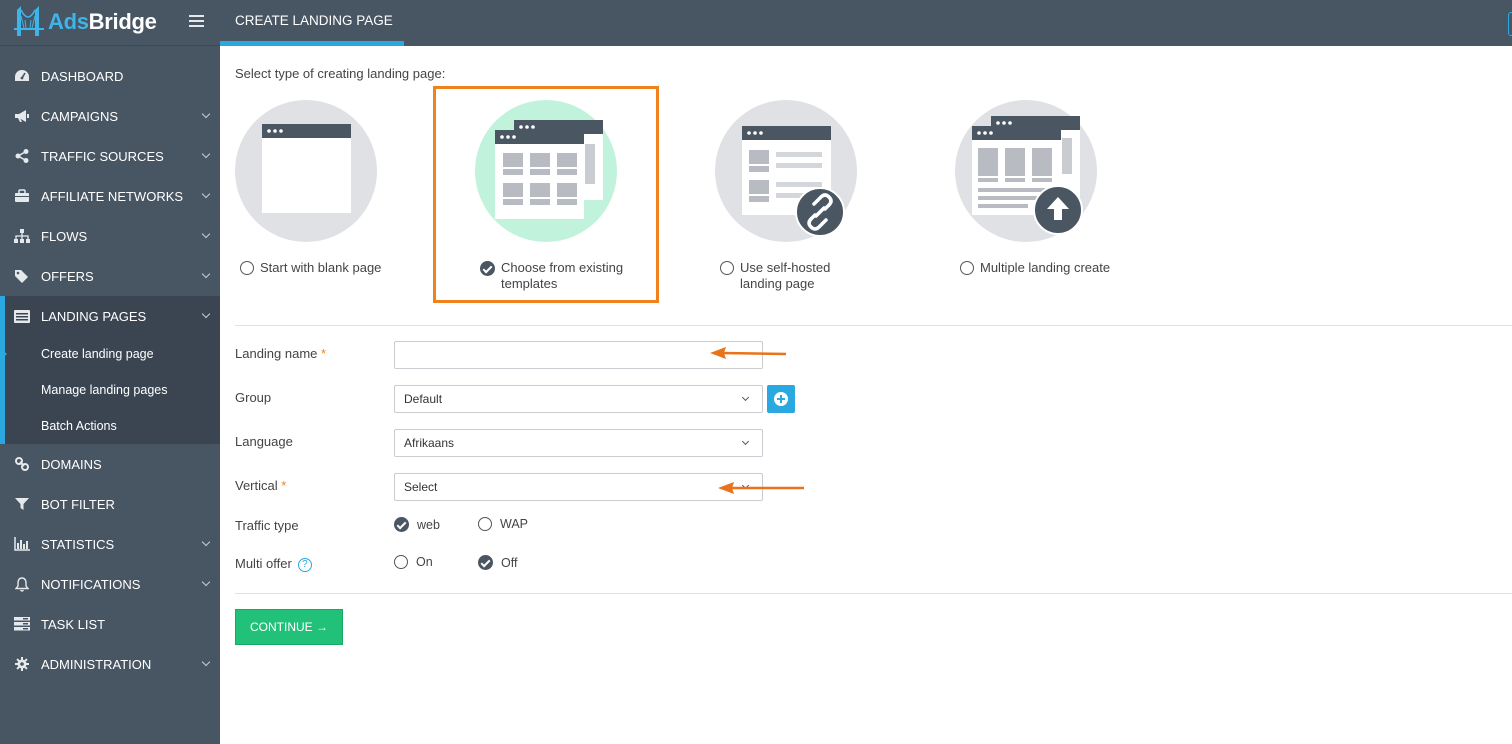  What do you see at coordinates (1510, 24) in the screenshot?
I see `topbar-edge-button` at bounding box center [1510, 24].